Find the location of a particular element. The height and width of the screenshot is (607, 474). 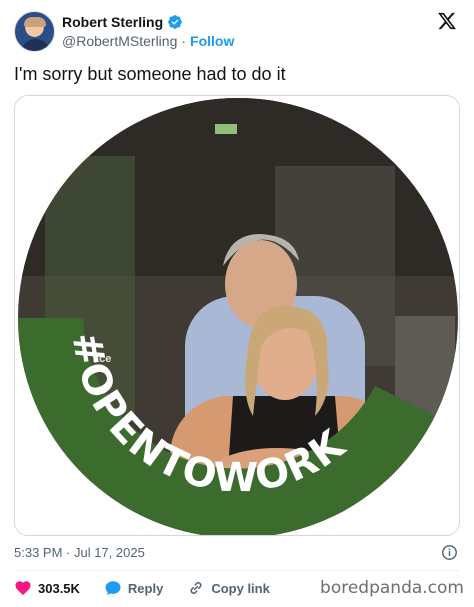

author-name: Robert Sterling is located at coordinates (112, 22).